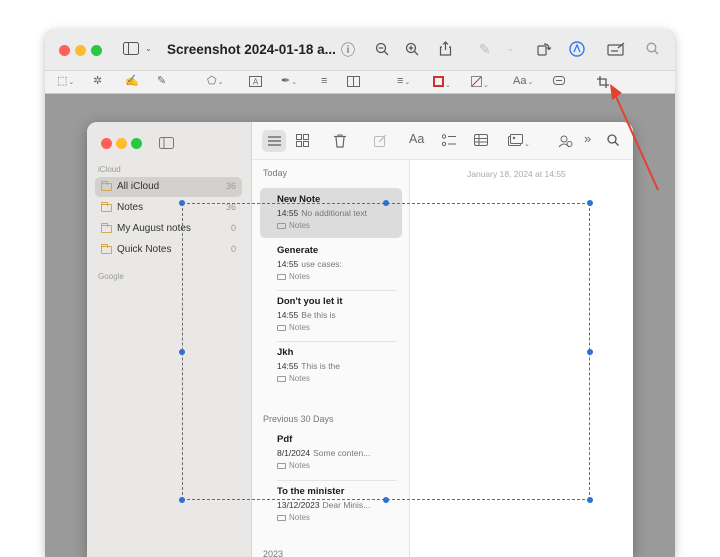 This screenshot has height=557, width=720. I want to click on resize-handle-left, so click(182, 352).